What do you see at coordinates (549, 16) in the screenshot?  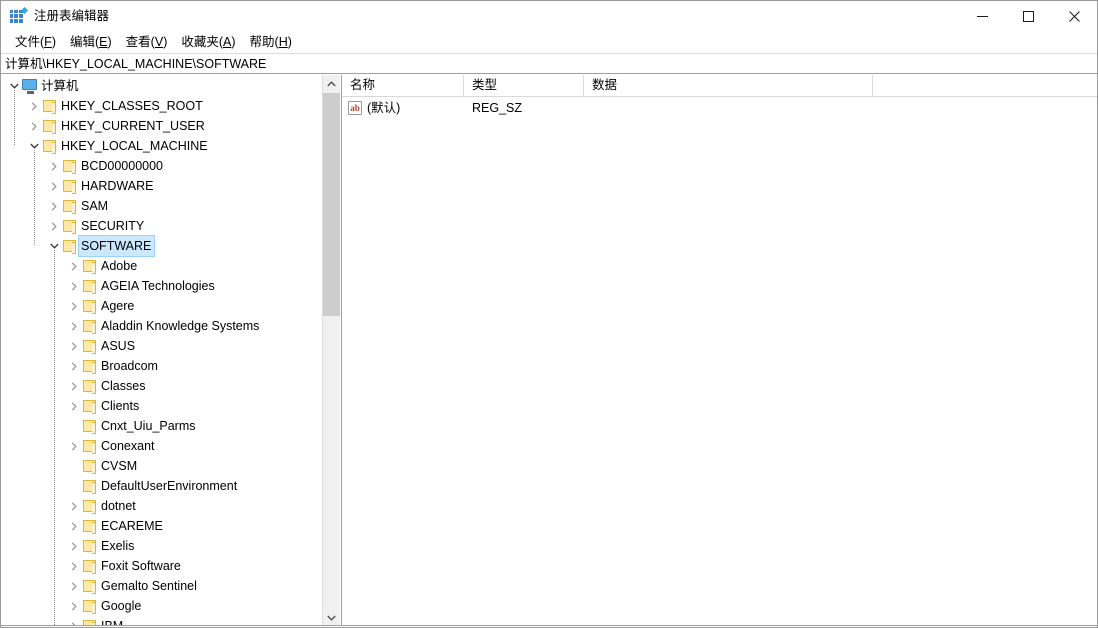 I see `title-bar: 注册表编辑器` at bounding box center [549, 16].